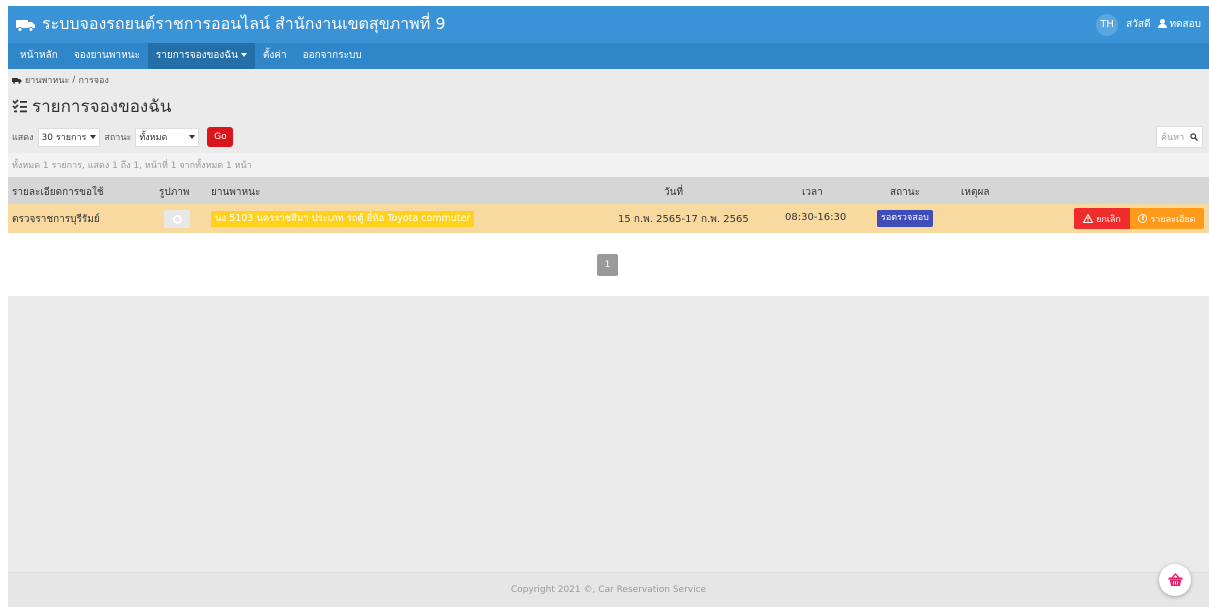  Describe the element at coordinates (1138, 24) in the screenshot. I see `greeting: สวัสดี` at that location.